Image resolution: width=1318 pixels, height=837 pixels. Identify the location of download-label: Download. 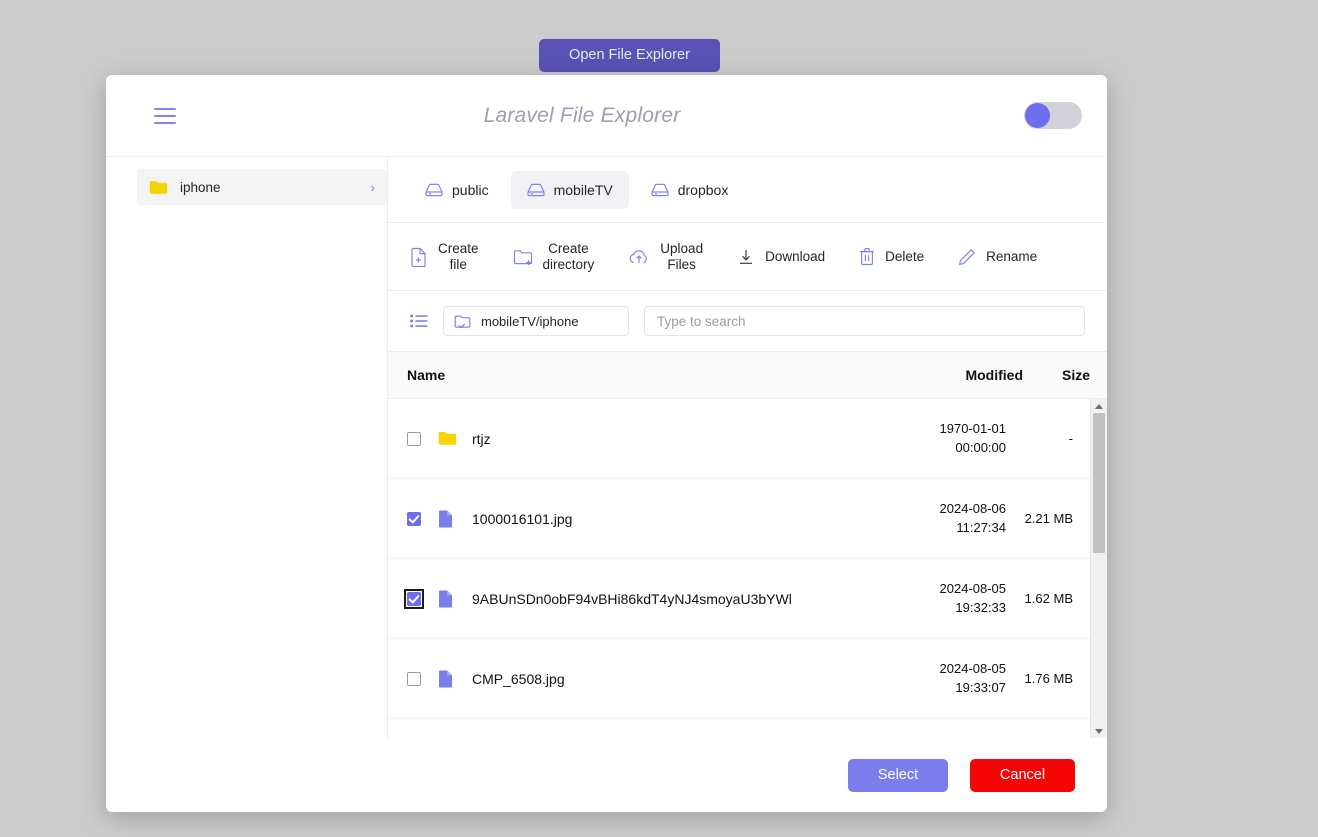
(795, 256).